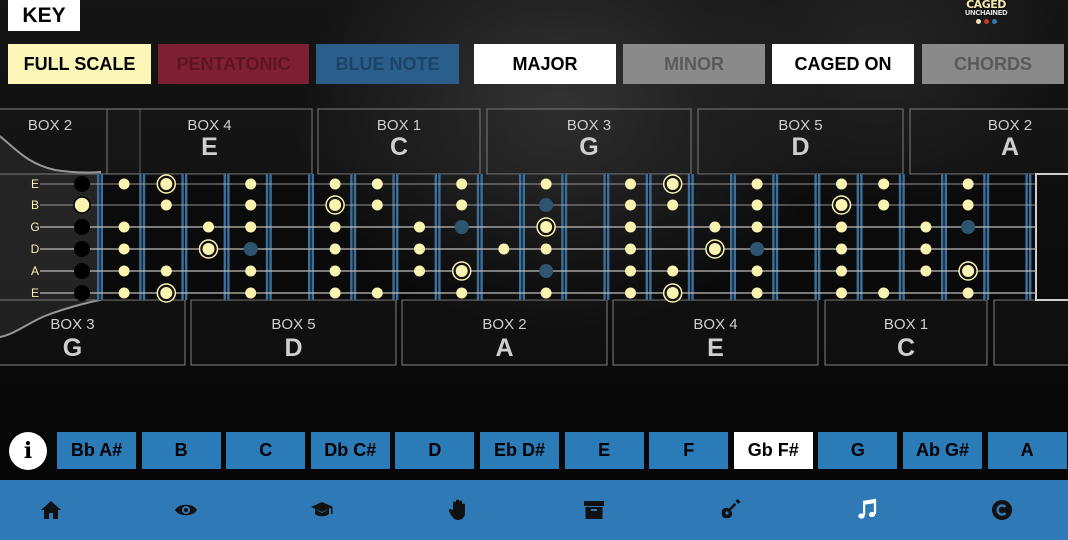 Image resolution: width=1068 pixels, height=540 pixels. Describe the element at coordinates (858, 450) in the screenshot. I see `key-button: G` at that location.